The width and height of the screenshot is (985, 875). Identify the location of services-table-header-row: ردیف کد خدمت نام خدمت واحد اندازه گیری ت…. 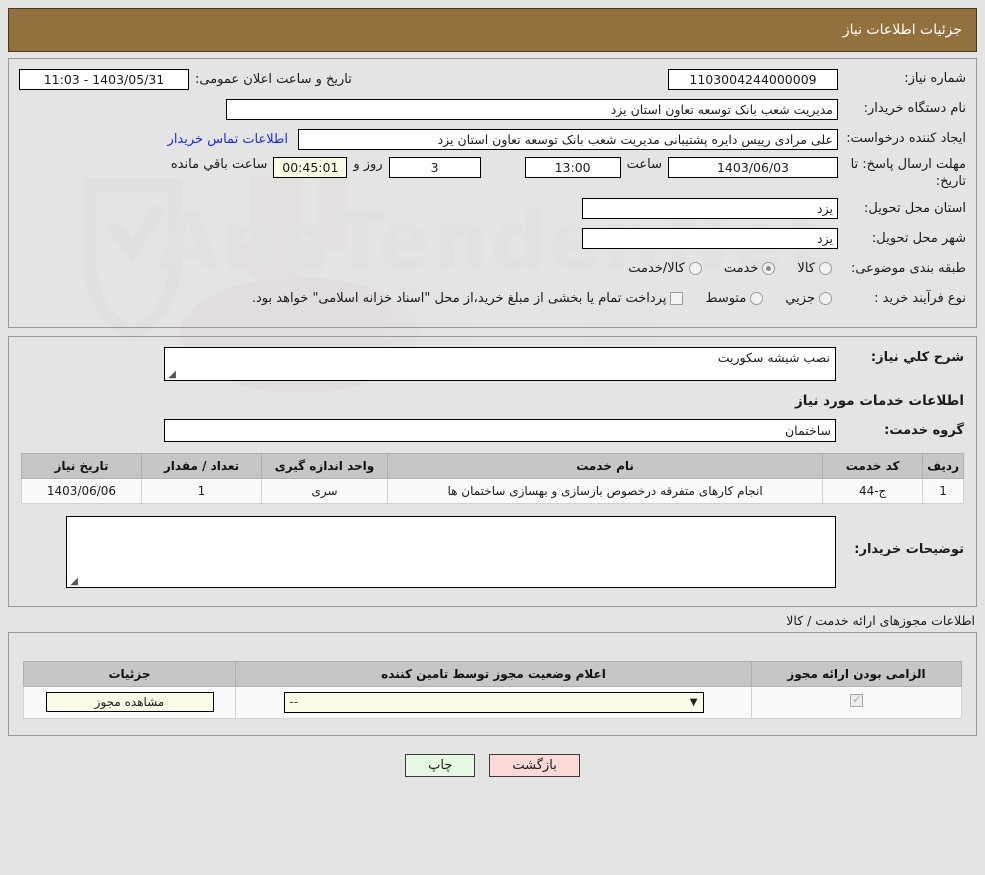
(492, 465).